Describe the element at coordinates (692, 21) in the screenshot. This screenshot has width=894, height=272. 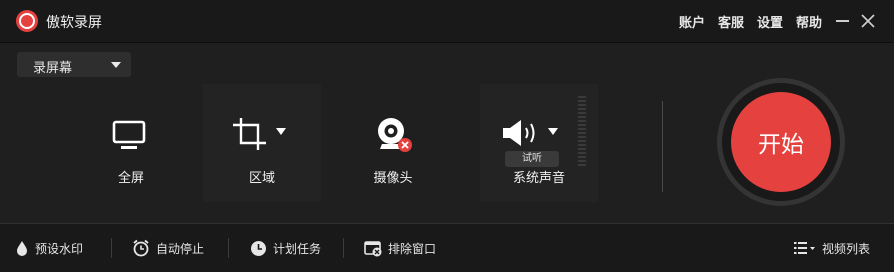
I see `account-menu: 账户` at that location.